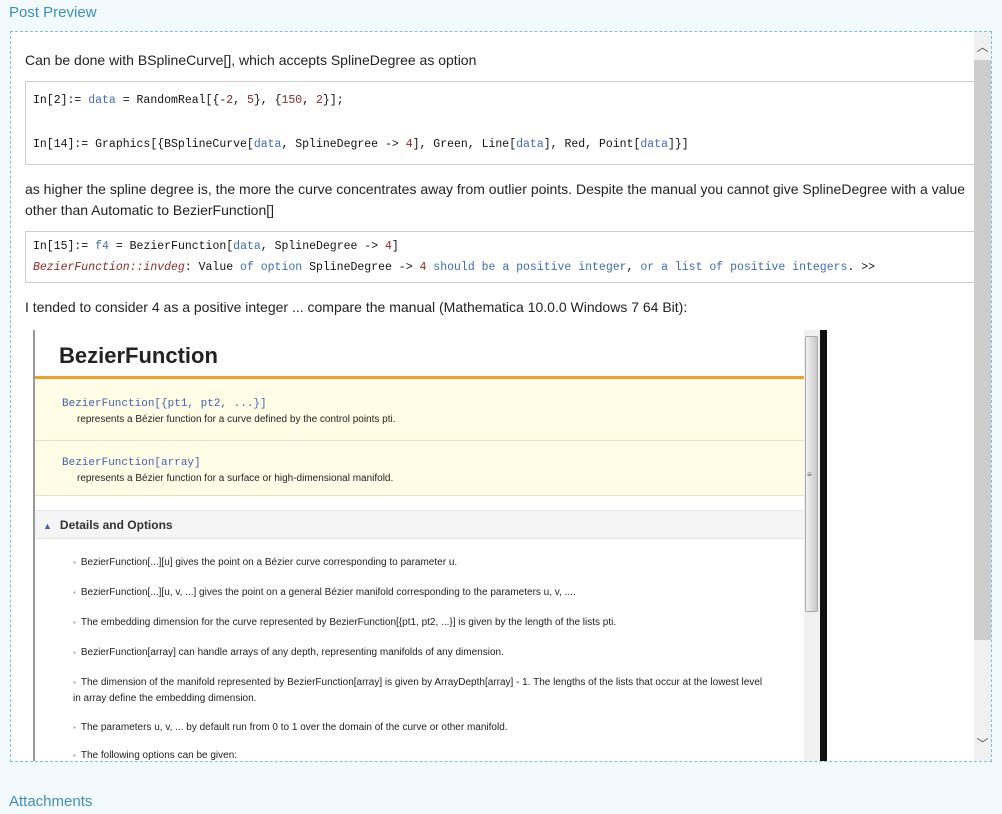 This screenshot has height=814, width=1002. What do you see at coordinates (109, 267) in the screenshot?
I see `code-token: BezierFunction::invdeg` at bounding box center [109, 267].